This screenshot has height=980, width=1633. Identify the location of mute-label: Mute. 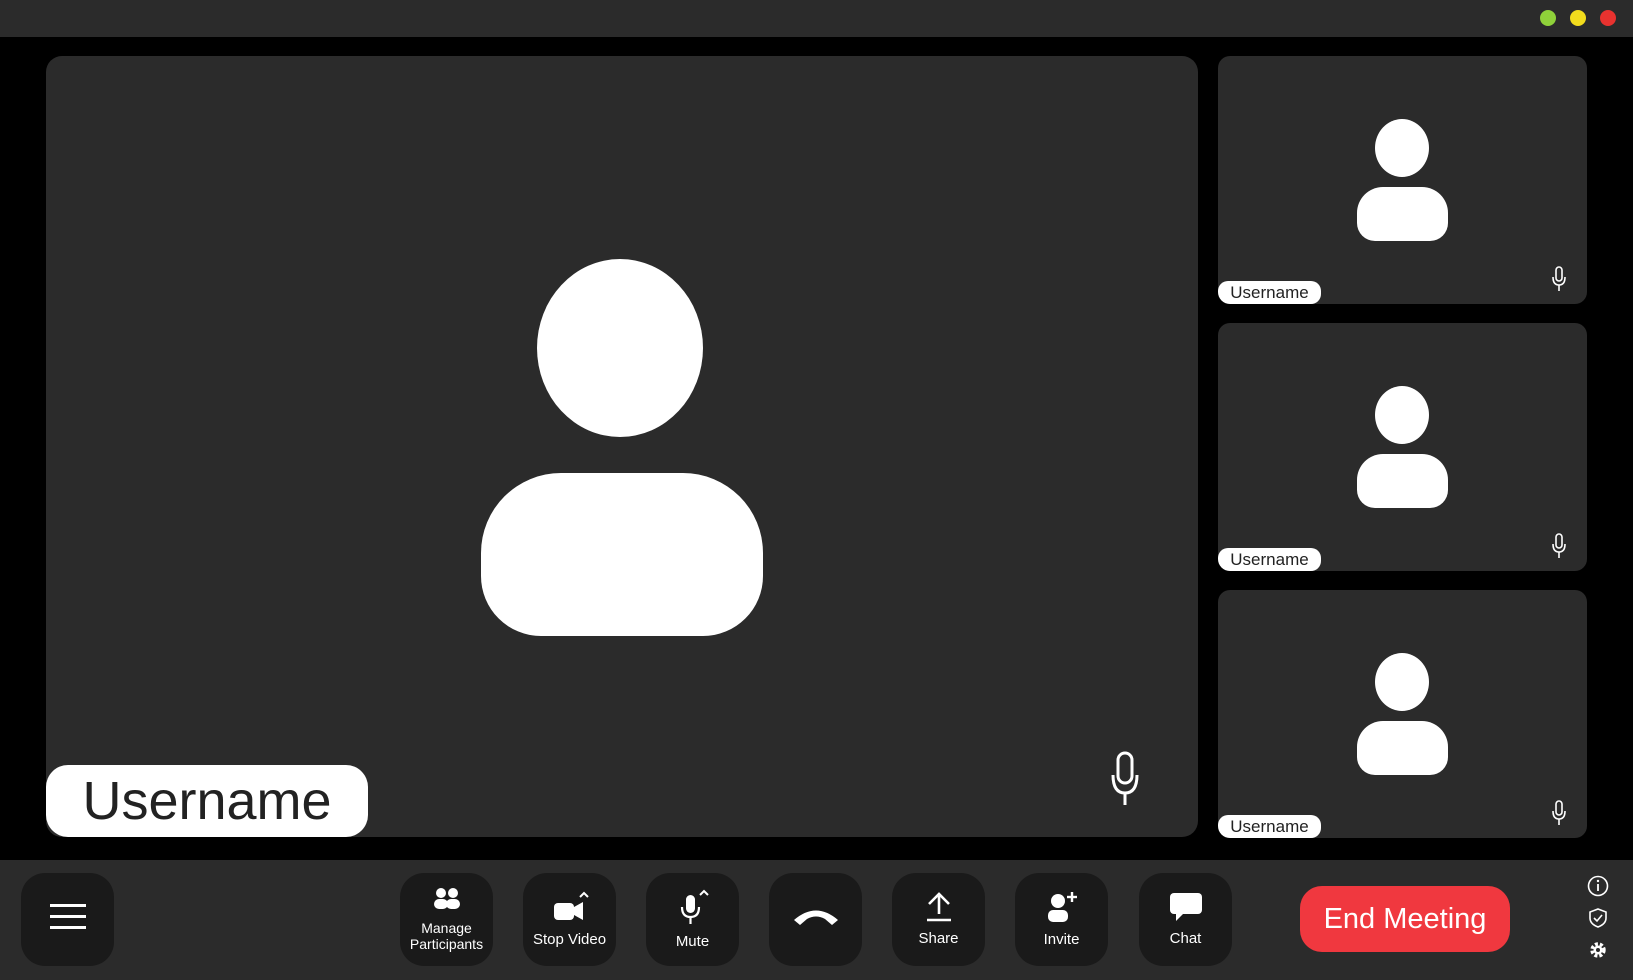
(692, 941).